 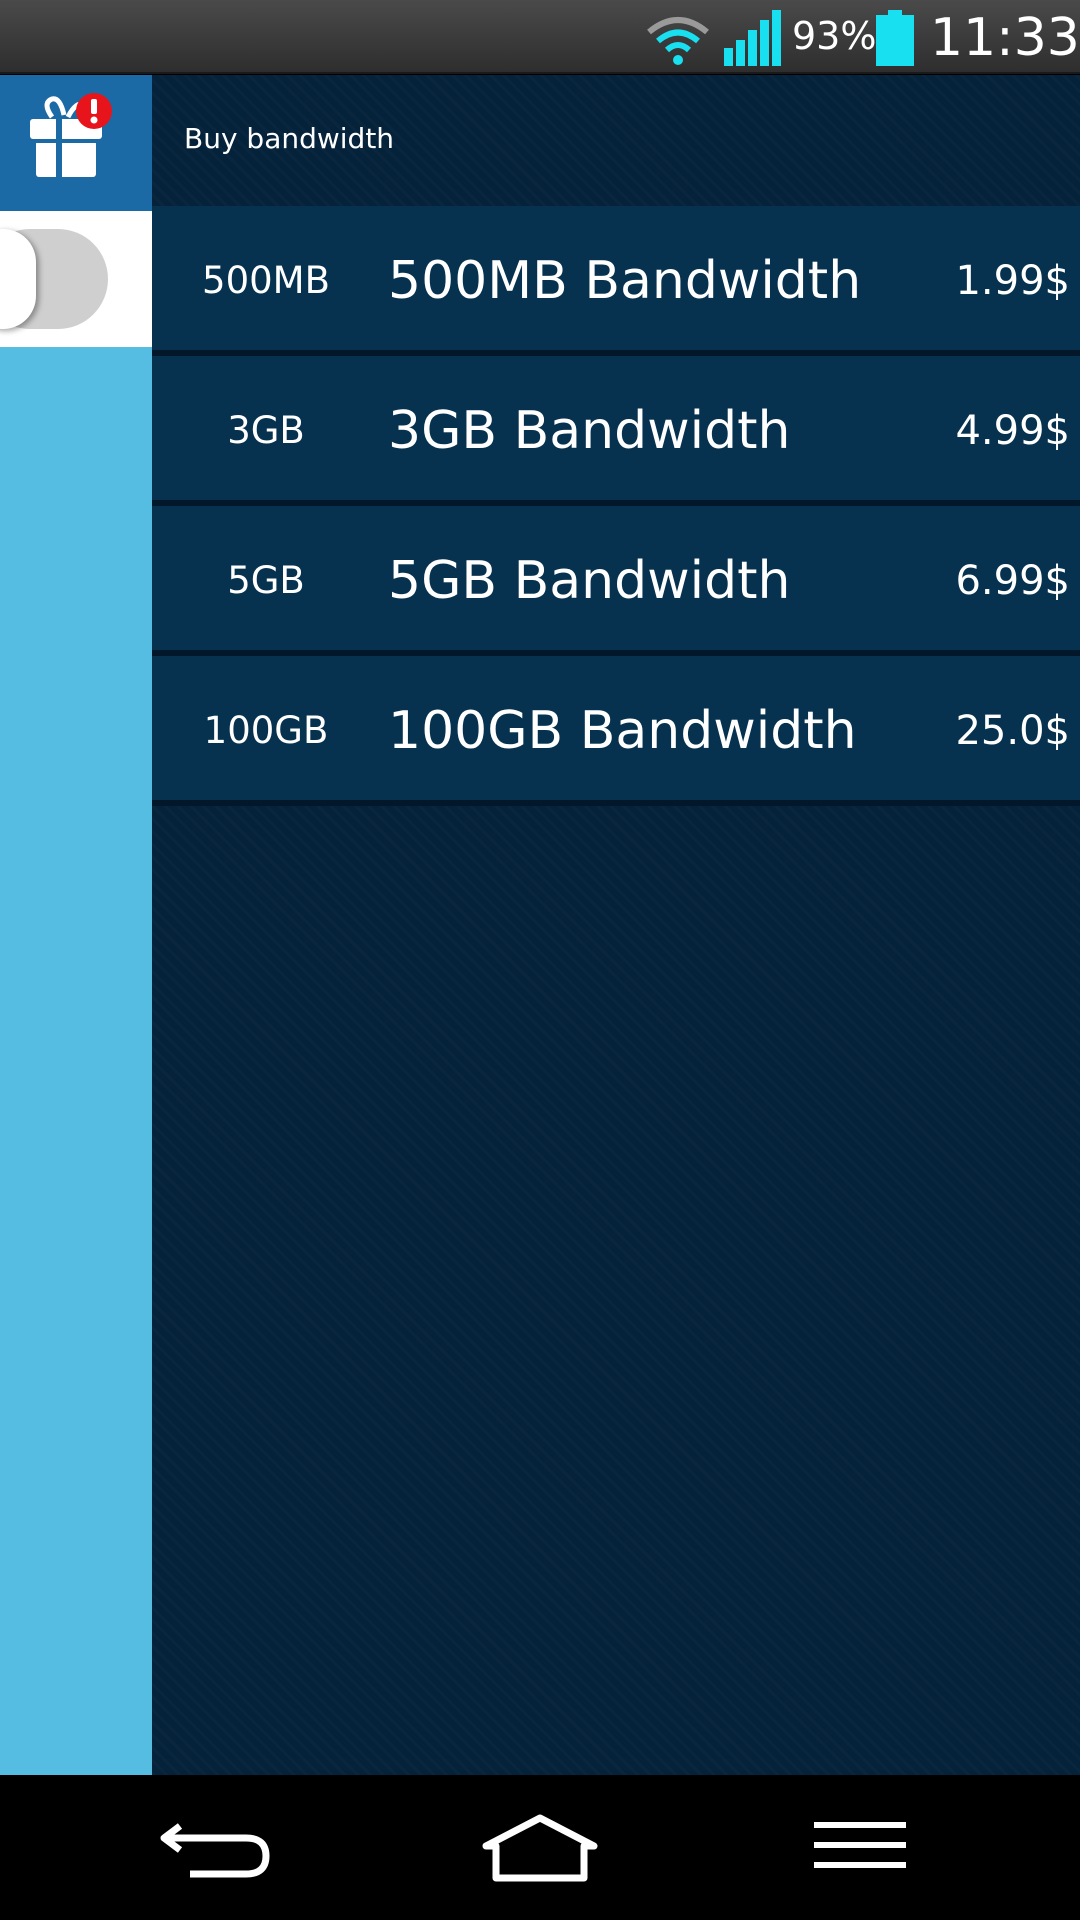 I want to click on product-price: 6.99$, so click(x=1012, y=581).